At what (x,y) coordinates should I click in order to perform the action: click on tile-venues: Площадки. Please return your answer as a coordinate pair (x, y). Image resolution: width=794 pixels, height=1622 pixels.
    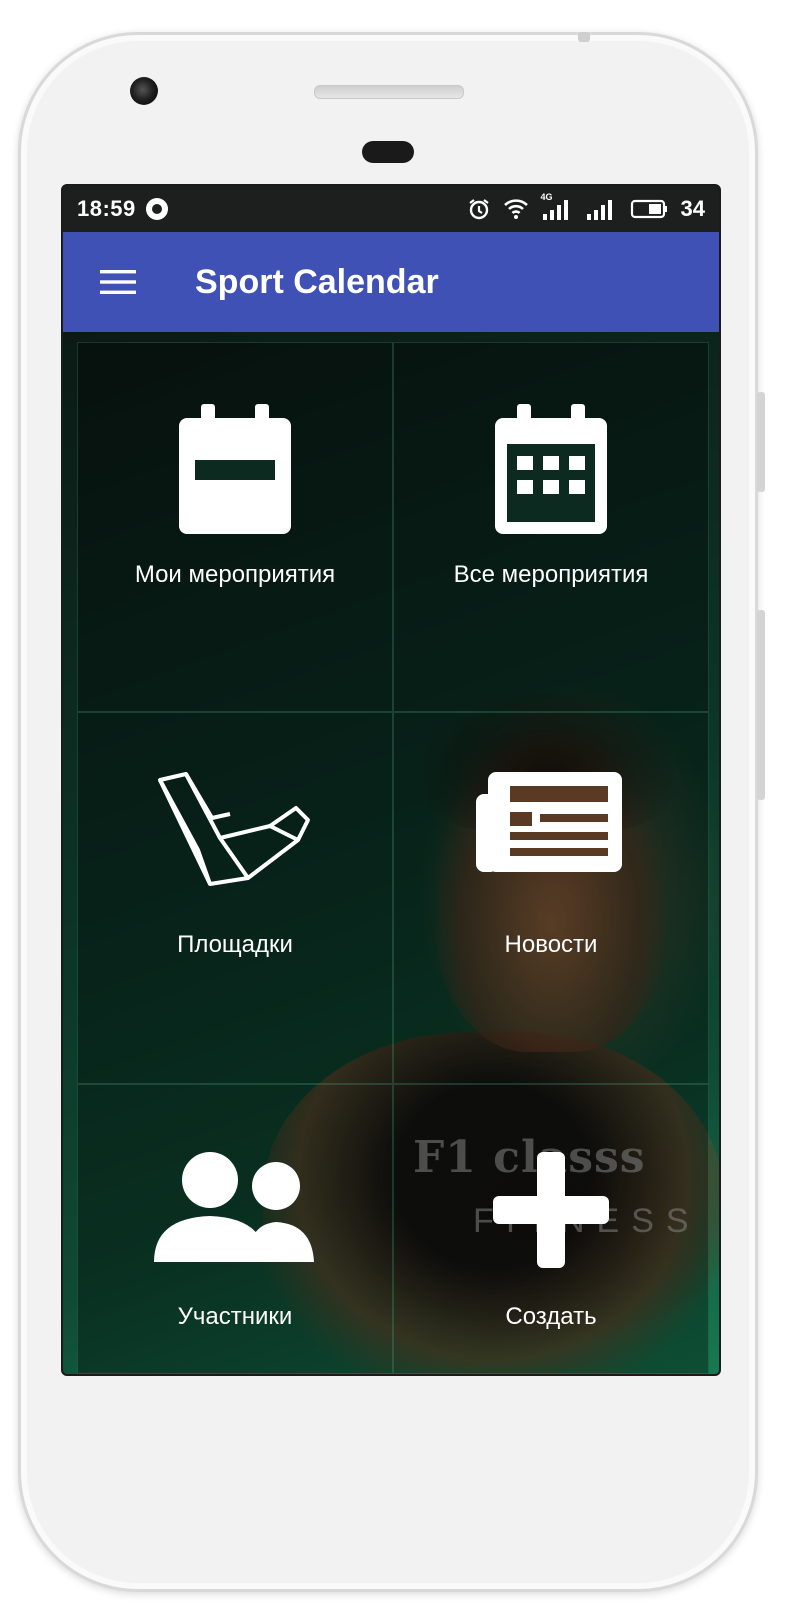
    Looking at the image, I should click on (235, 898).